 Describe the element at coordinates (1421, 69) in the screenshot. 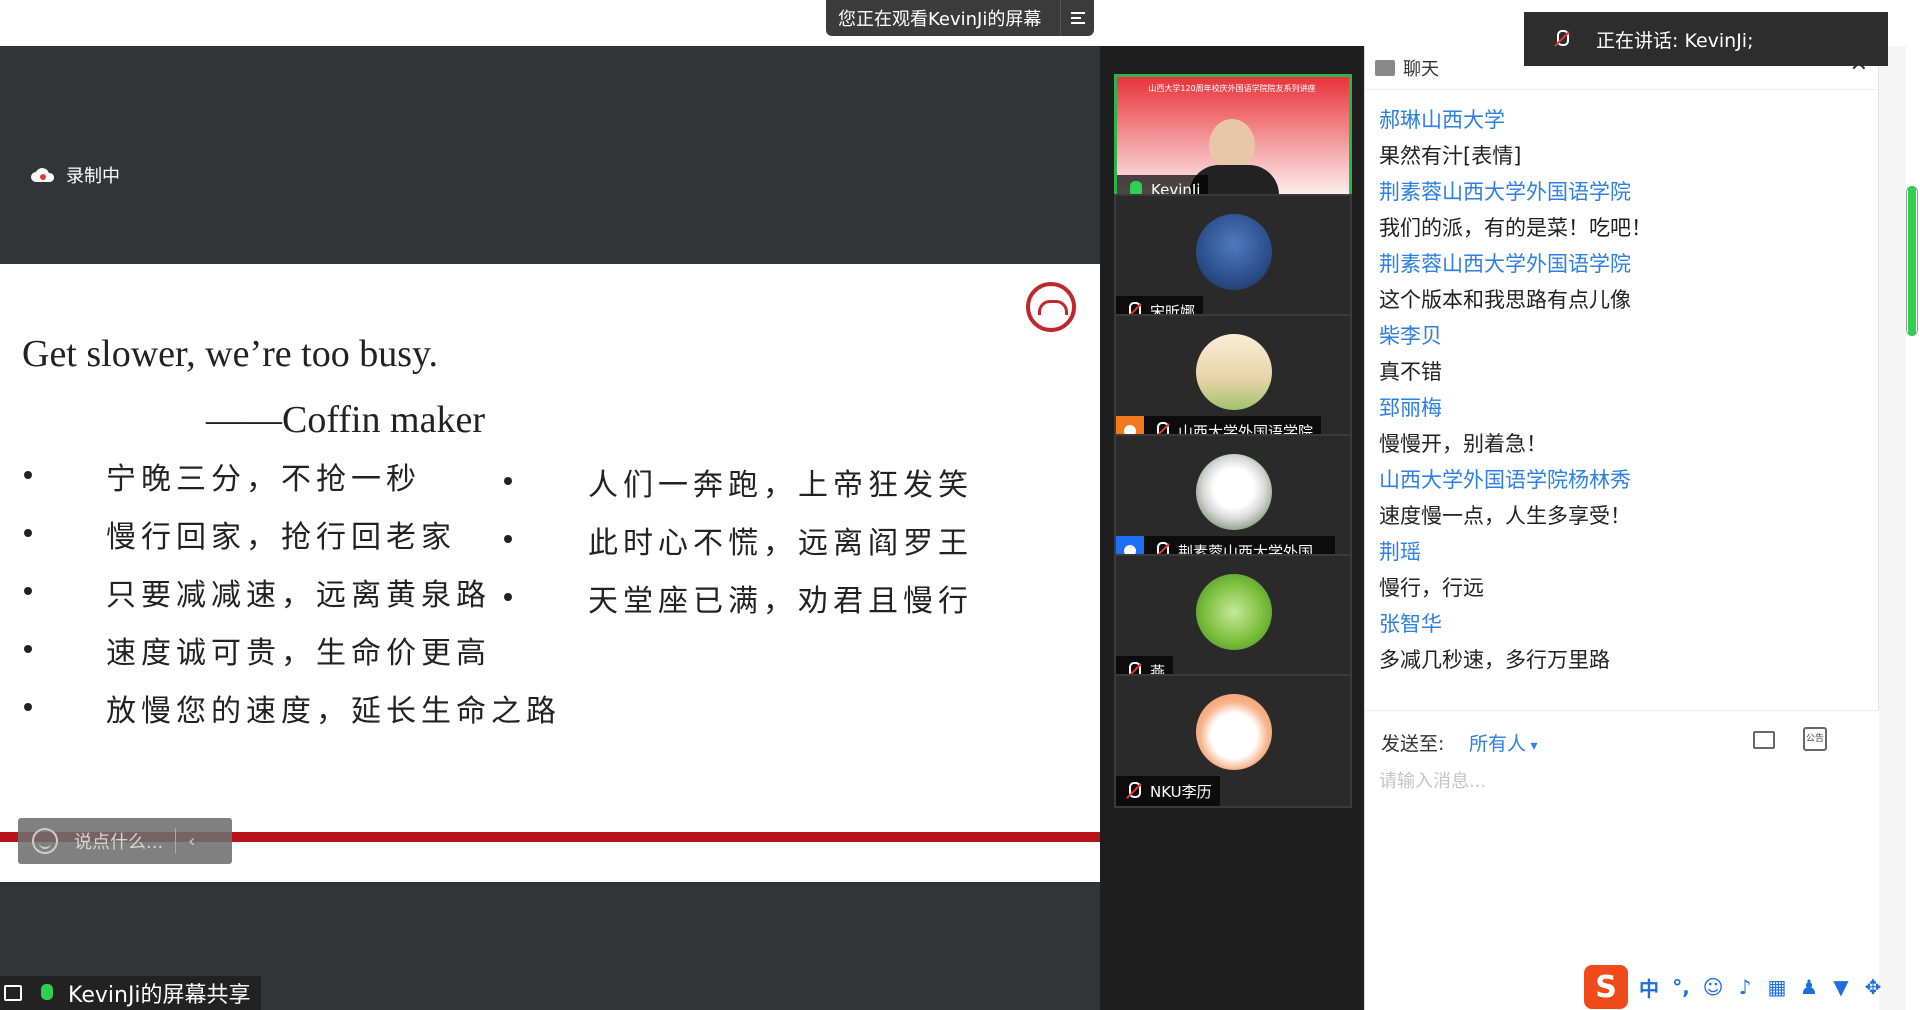

I see `chat-title: 聊天` at that location.